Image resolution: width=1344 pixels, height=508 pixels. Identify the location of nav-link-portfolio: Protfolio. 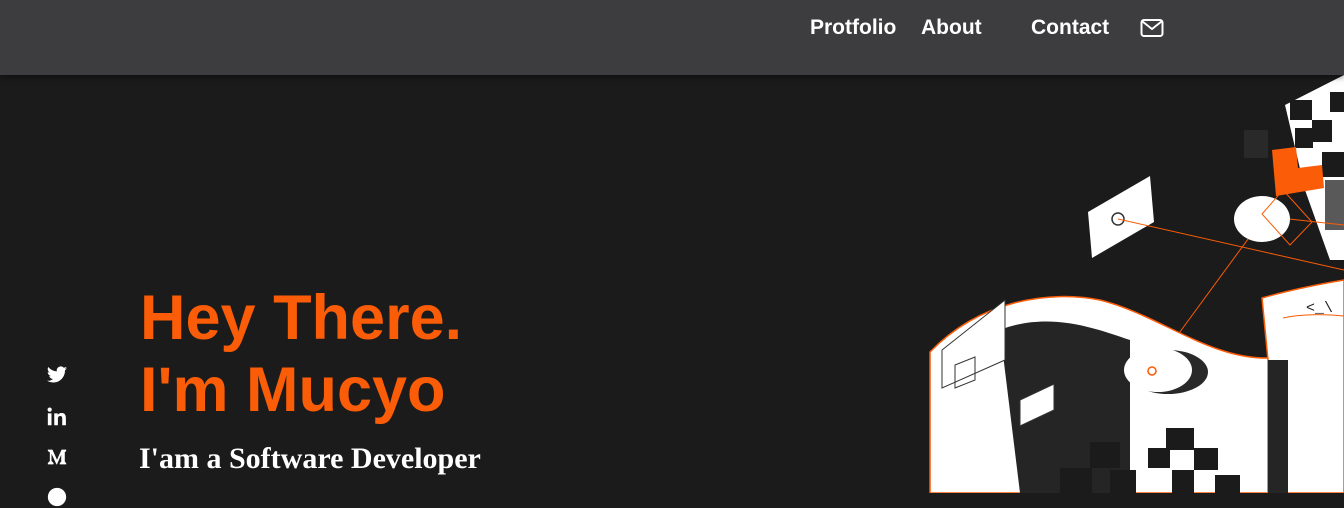
(853, 28).